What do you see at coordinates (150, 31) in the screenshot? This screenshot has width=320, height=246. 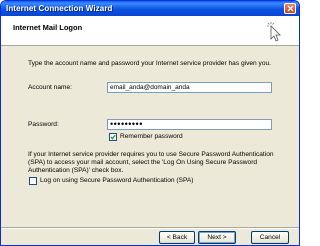 I see `header-panel: Internet Mail Logon` at bounding box center [150, 31].